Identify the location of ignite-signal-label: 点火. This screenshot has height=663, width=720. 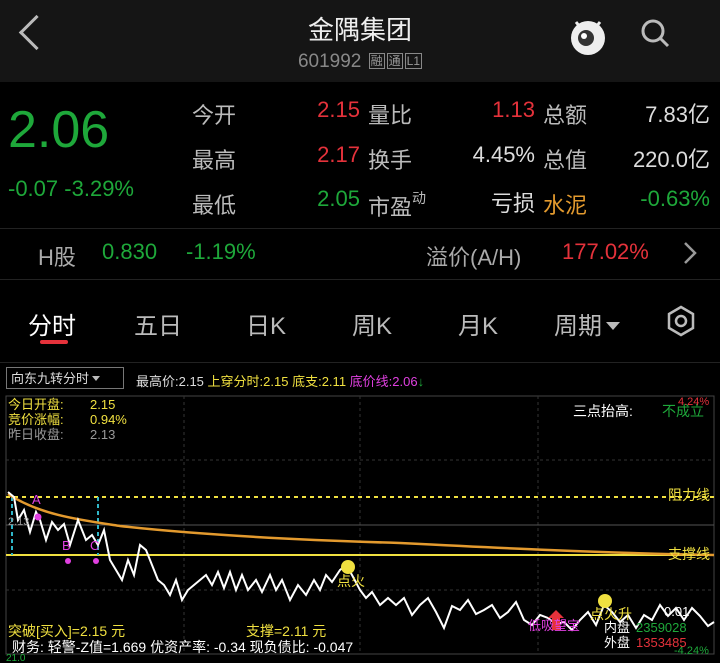
(351, 581).